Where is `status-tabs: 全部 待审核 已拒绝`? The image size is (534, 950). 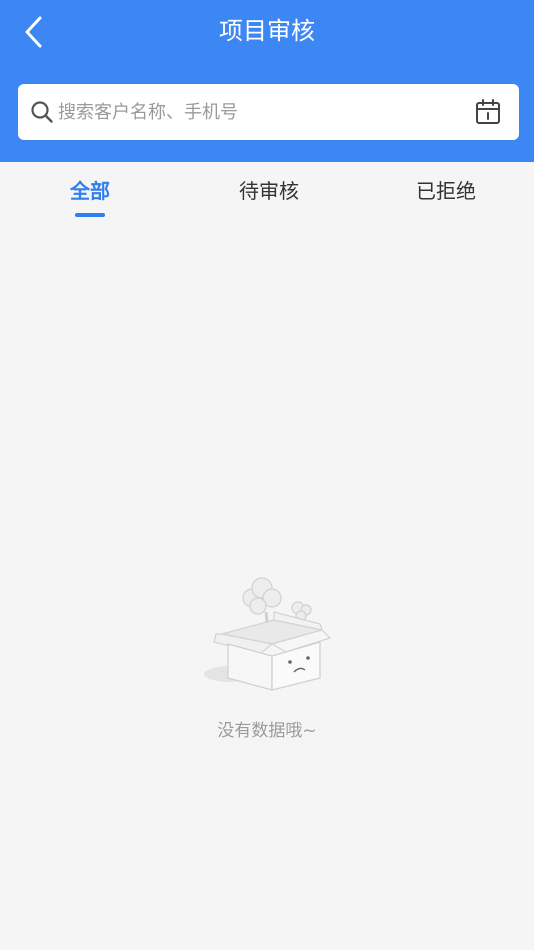
status-tabs: 全部 待审核 已拒绝 is located at coordinates (267, 191).